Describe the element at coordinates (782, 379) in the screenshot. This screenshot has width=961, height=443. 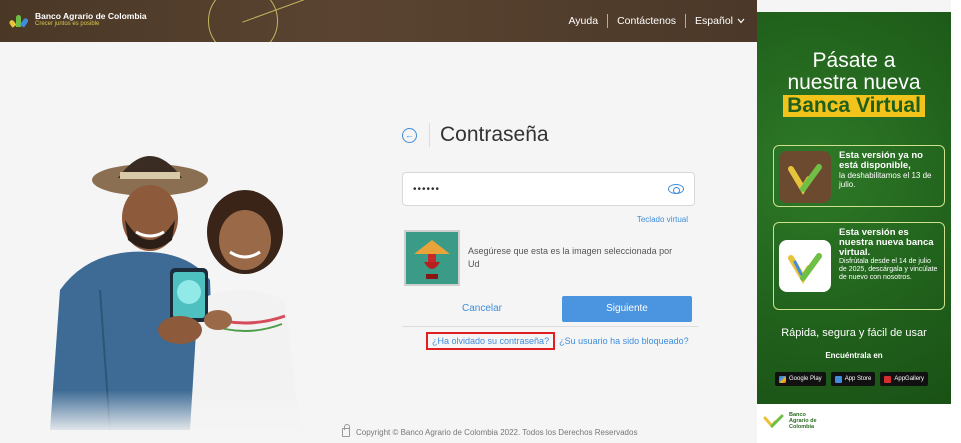
I see `google-play-icon` at that location.